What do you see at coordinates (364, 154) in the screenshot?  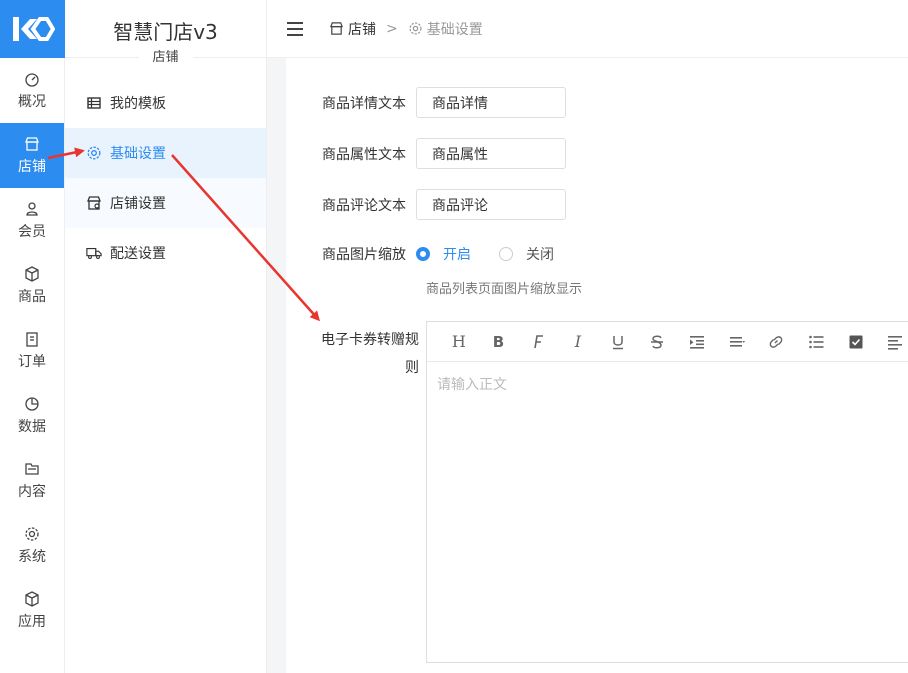 I see `attr-text-label: 商品属性文本` at bounding box center [364, 154].